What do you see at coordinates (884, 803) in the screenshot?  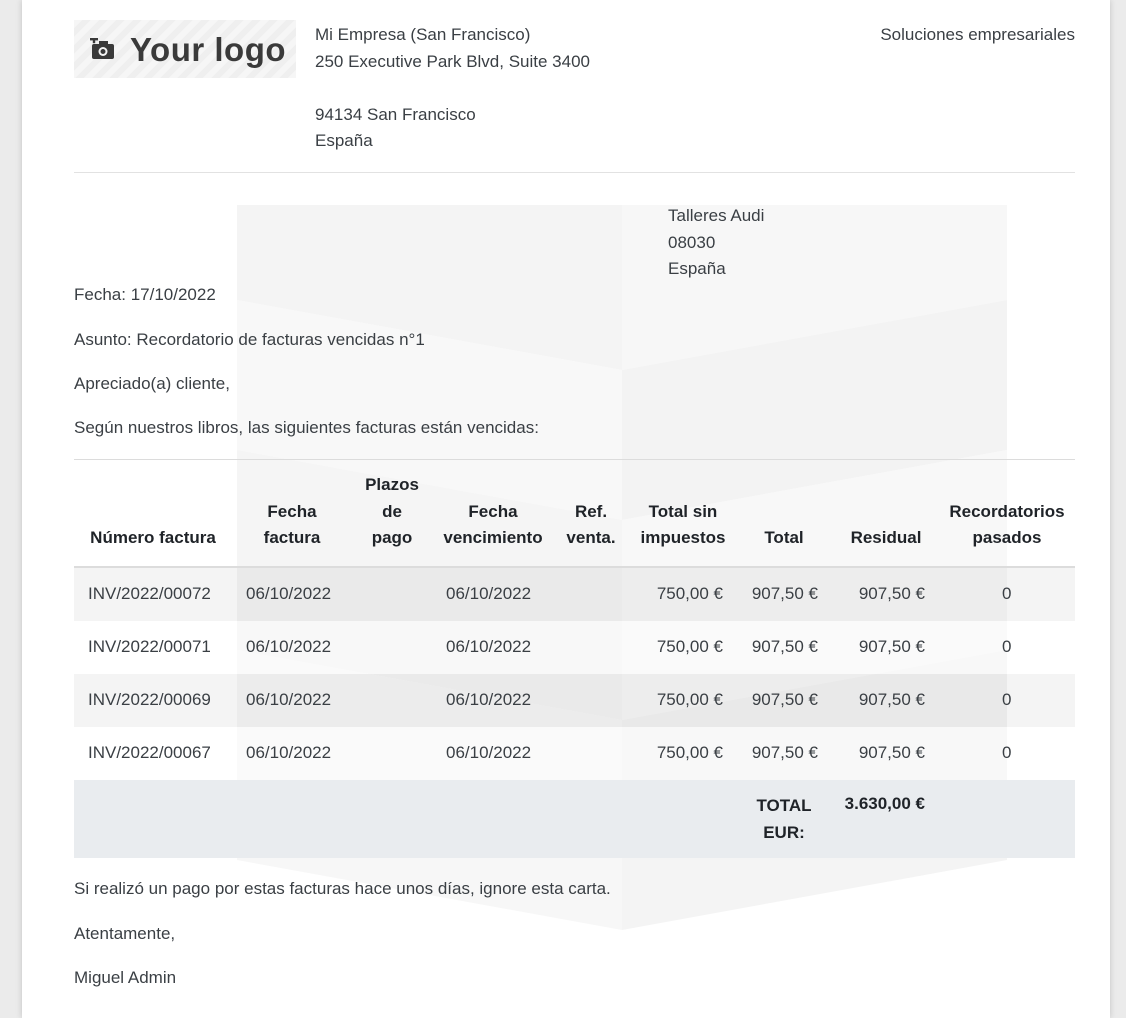 I see `total-value: 3.630,00 €` at bounding box center [884, 803].